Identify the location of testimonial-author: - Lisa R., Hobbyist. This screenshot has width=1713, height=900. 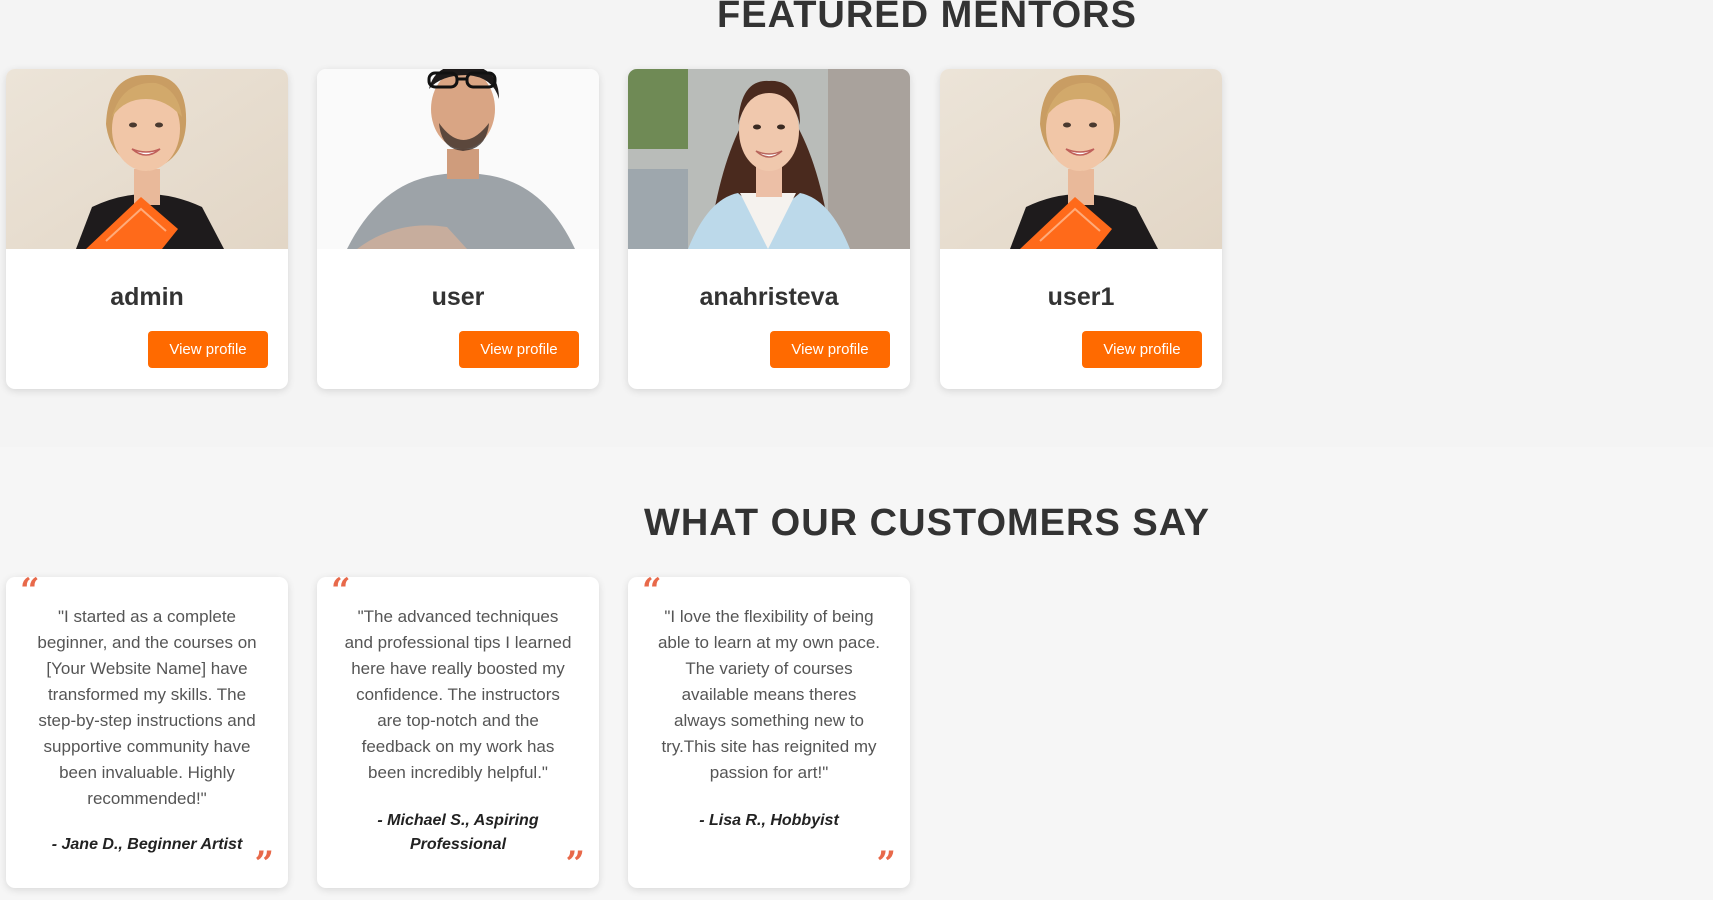
(769, 820).